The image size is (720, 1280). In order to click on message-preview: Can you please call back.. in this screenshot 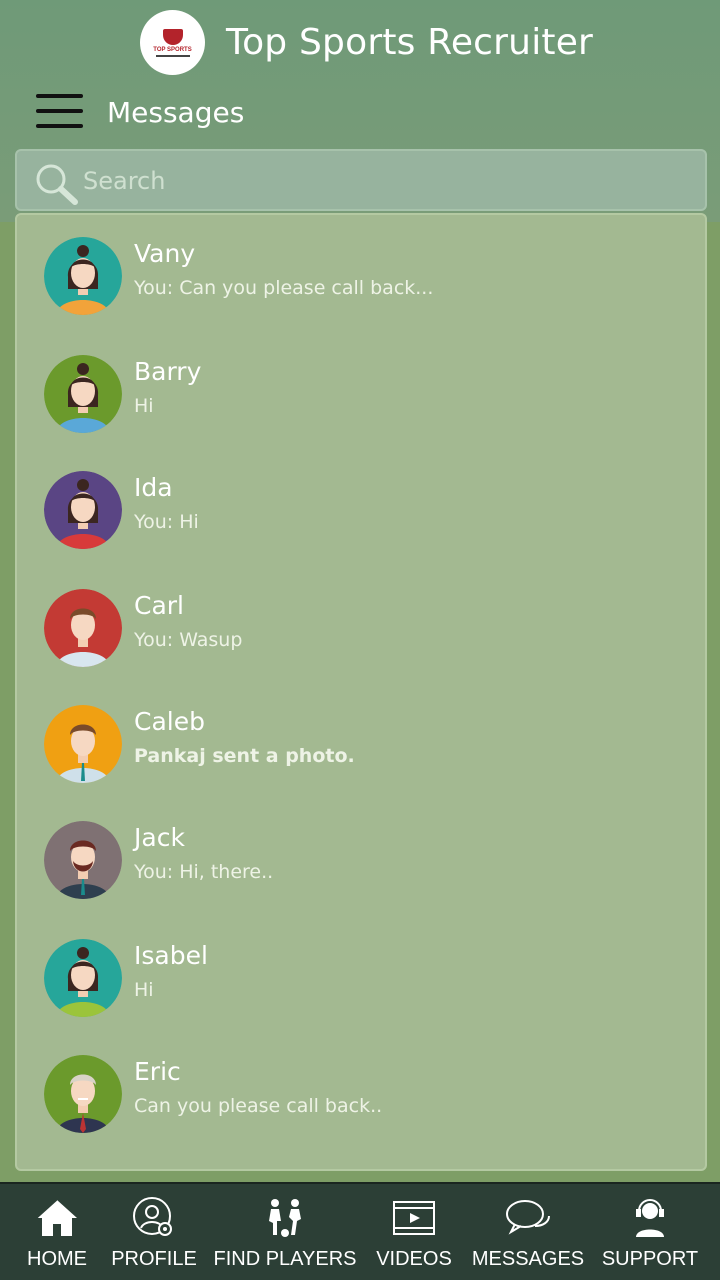, I will do `click(258, 1106)`.